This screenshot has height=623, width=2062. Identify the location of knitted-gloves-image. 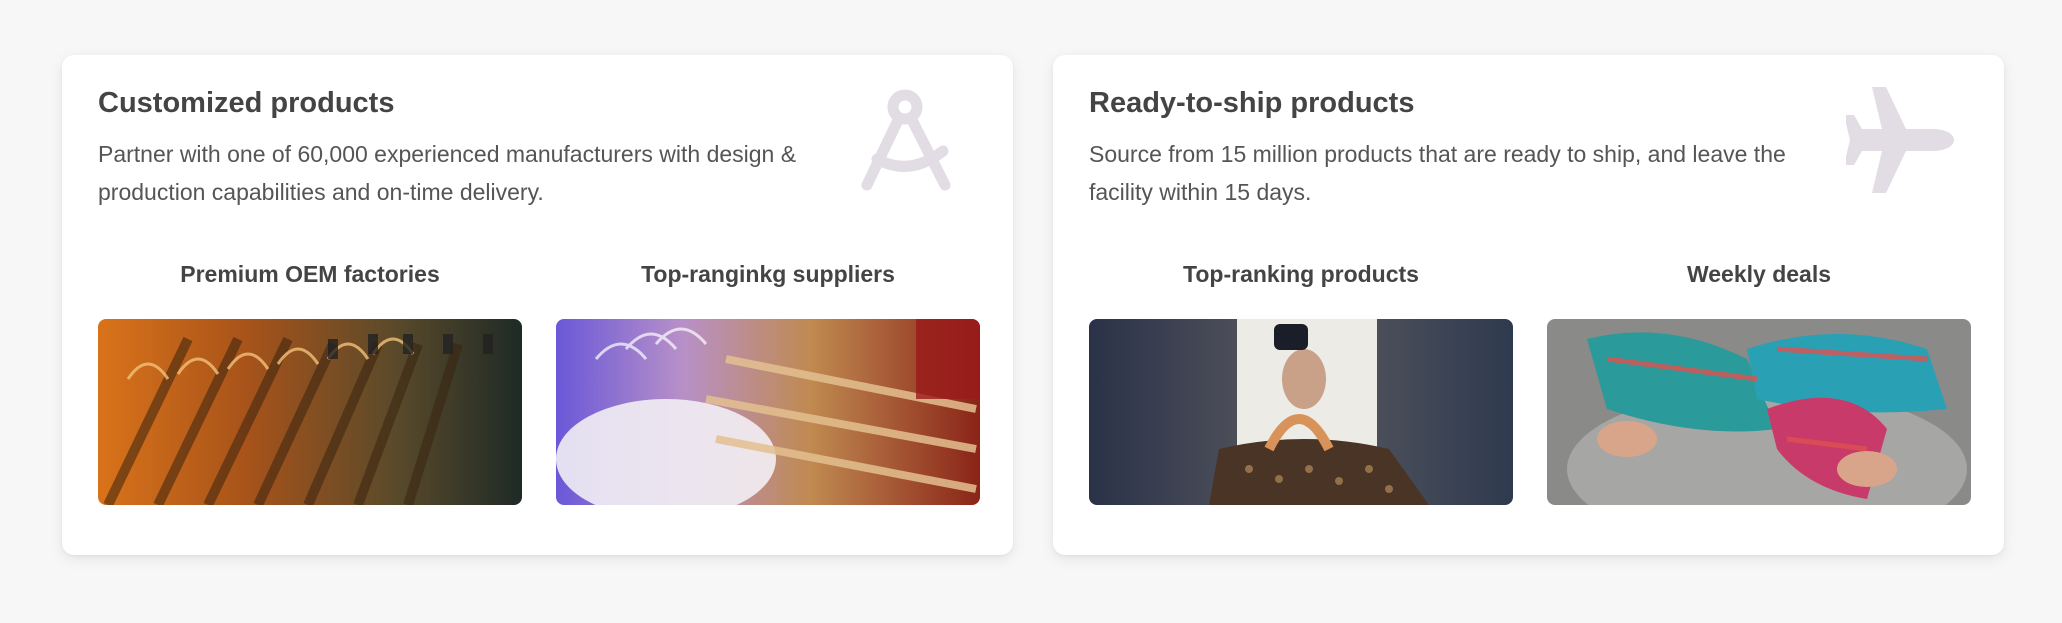
(1759, 412).